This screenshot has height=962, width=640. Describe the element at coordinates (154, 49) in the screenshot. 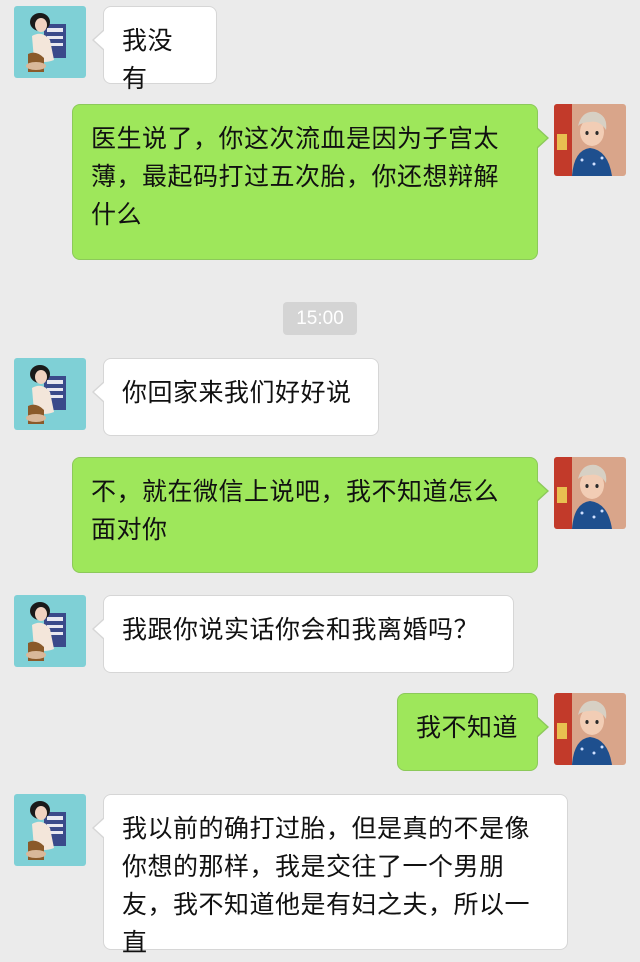

I see `incoming-message: 我没有` at that location.